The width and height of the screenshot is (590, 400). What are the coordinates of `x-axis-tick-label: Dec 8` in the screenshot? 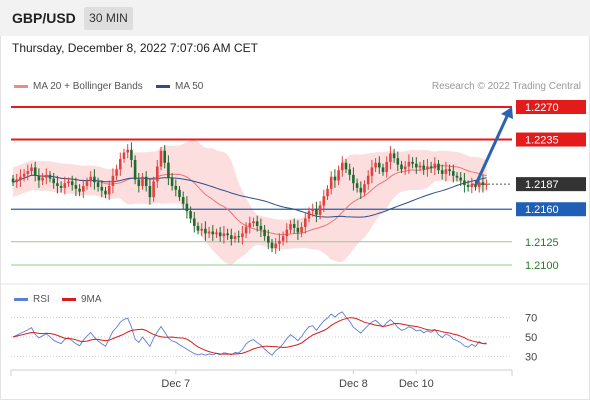 It's located at (353, 384).